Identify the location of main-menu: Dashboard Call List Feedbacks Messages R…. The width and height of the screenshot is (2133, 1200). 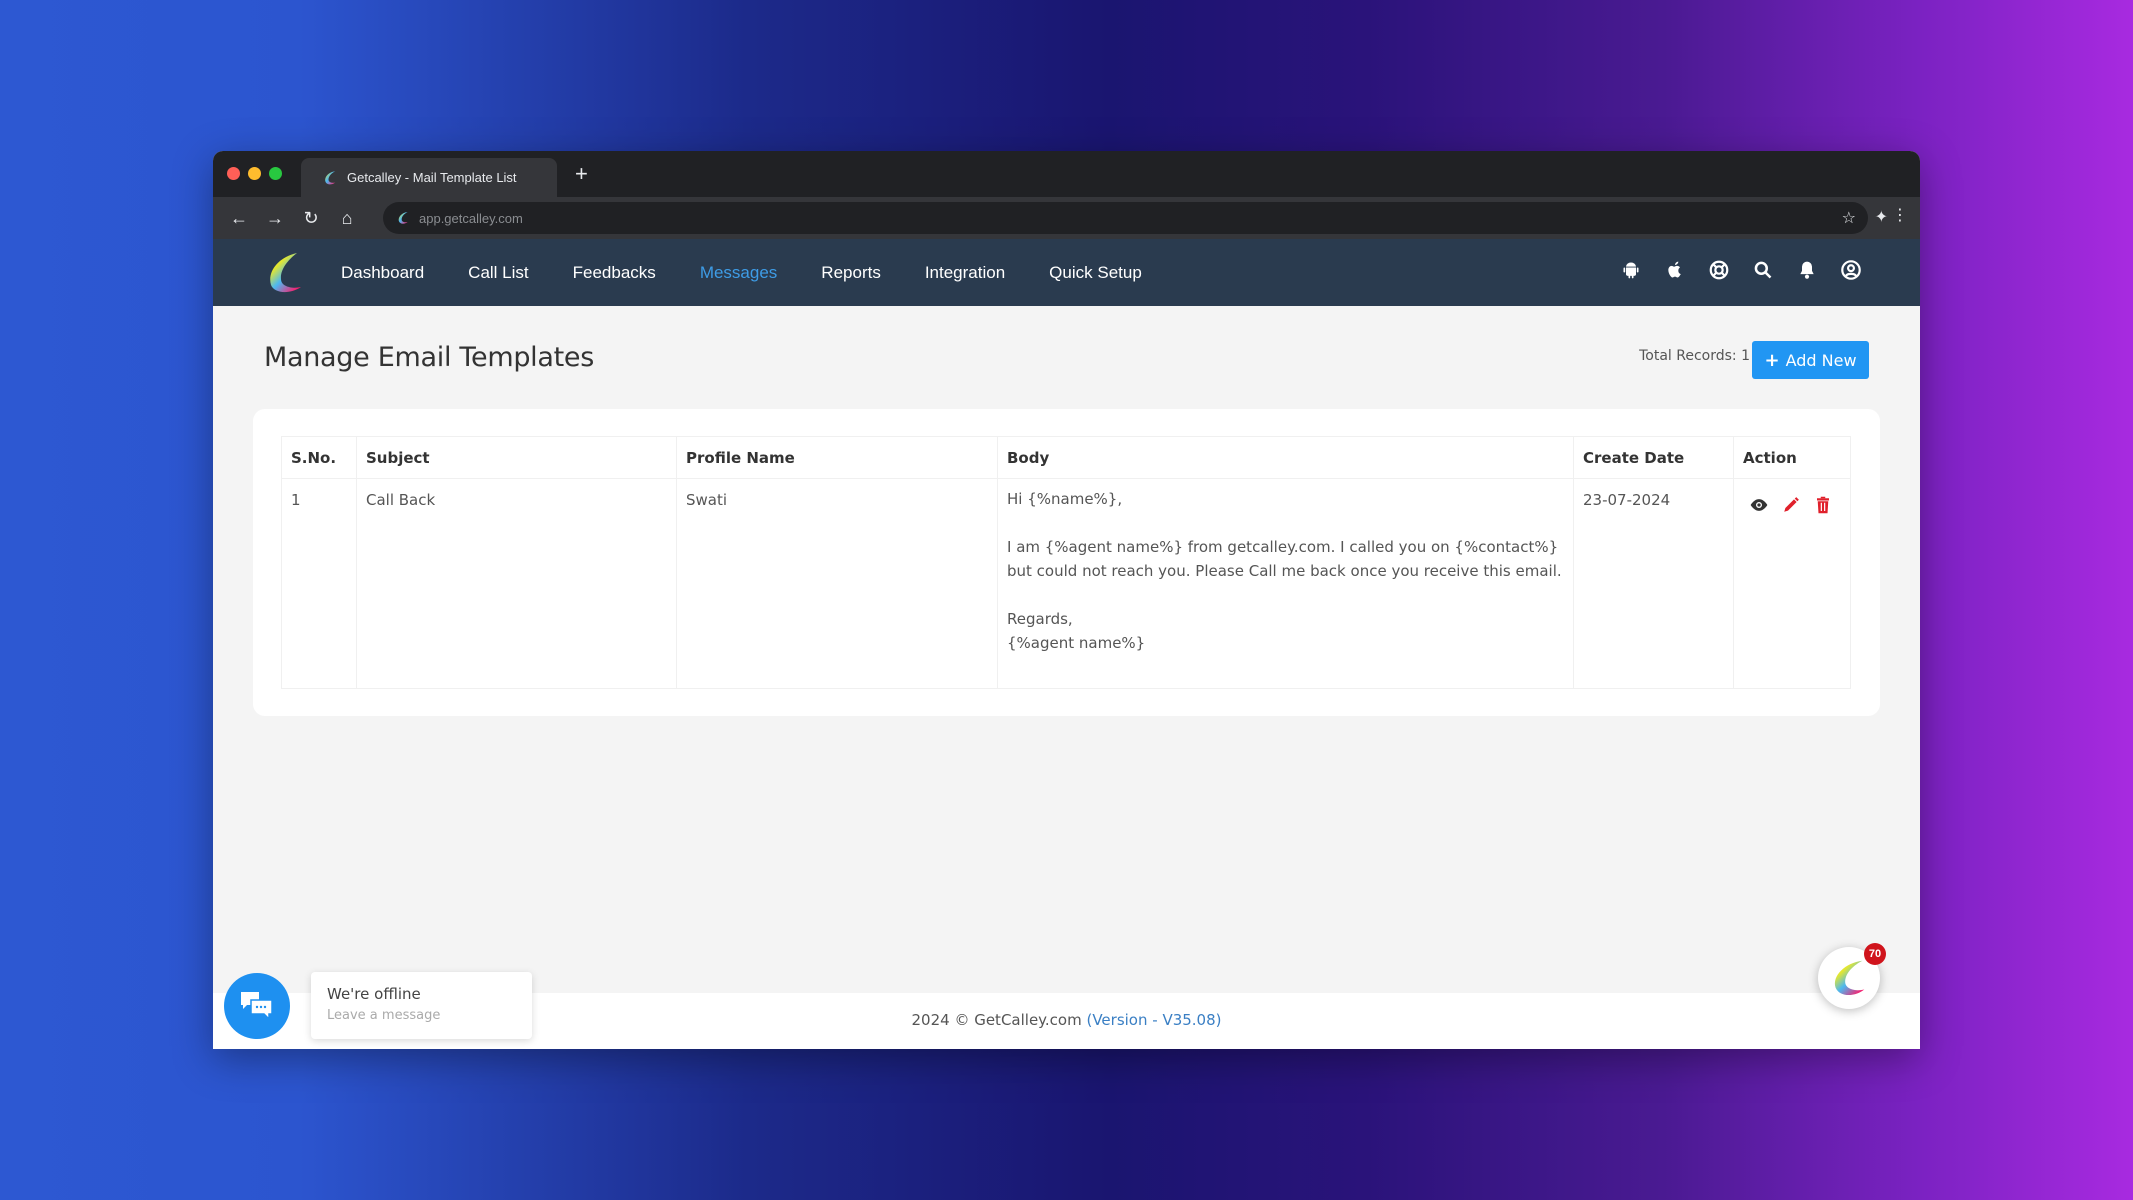
(741, 273).